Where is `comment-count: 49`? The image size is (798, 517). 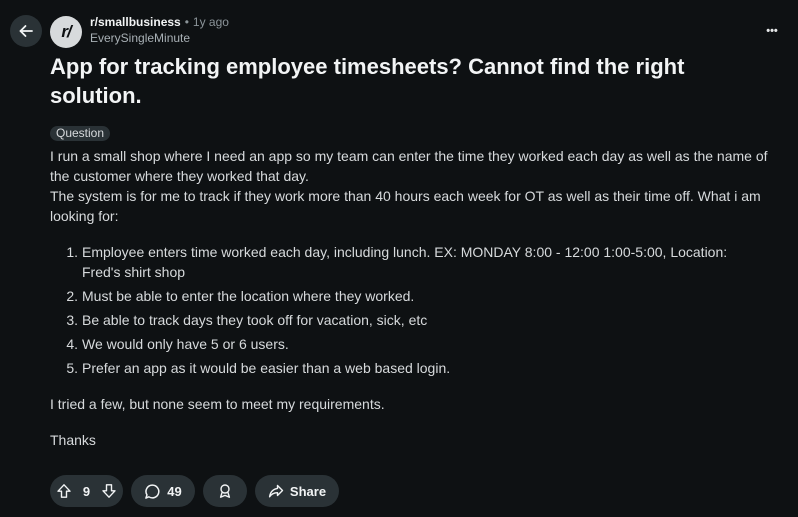
comment-count: 49 is located at coordinates (174, 491).